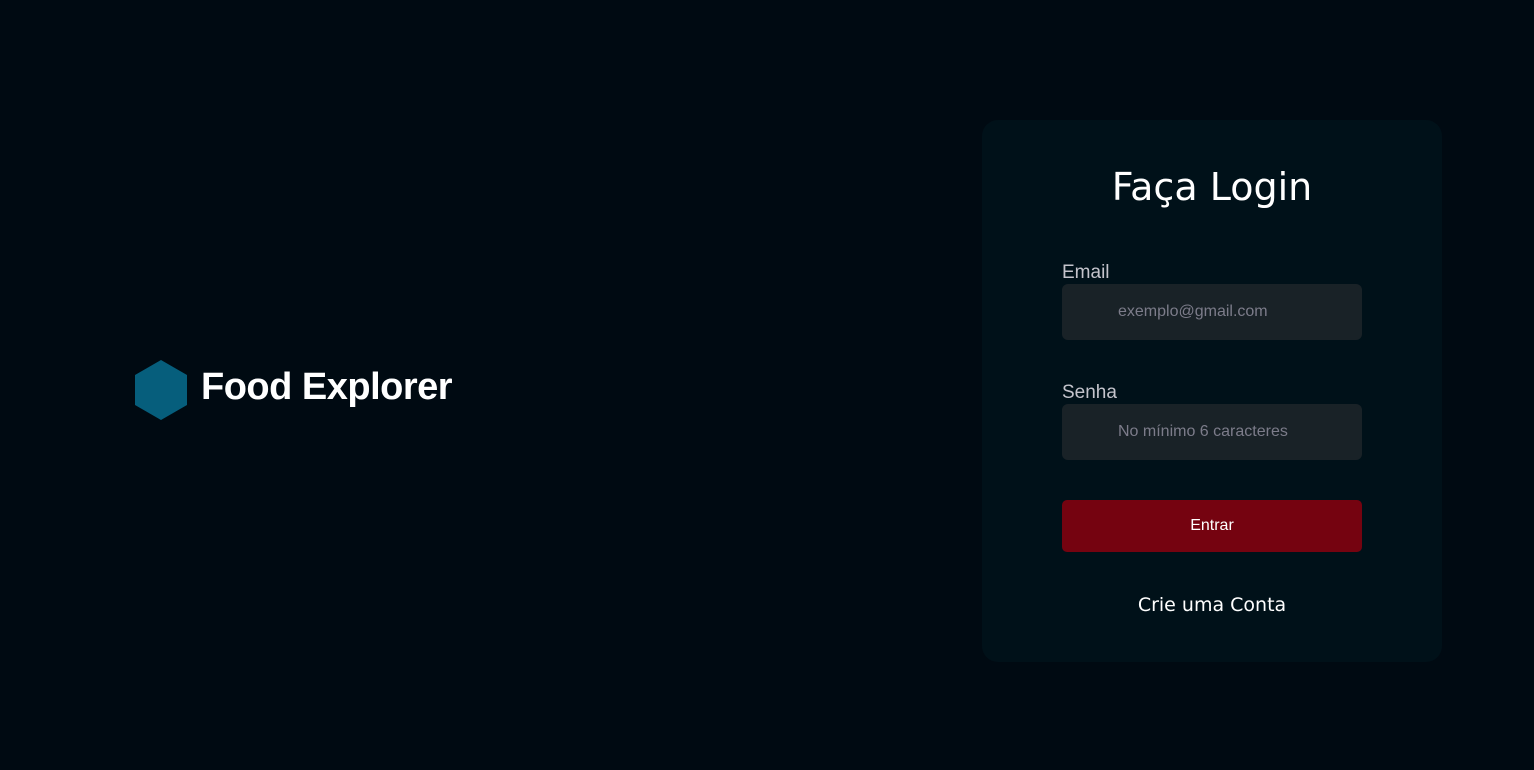 This screenshot has width=1534, height=770. I want to click on password-label: Senha, so click(1089, 392).